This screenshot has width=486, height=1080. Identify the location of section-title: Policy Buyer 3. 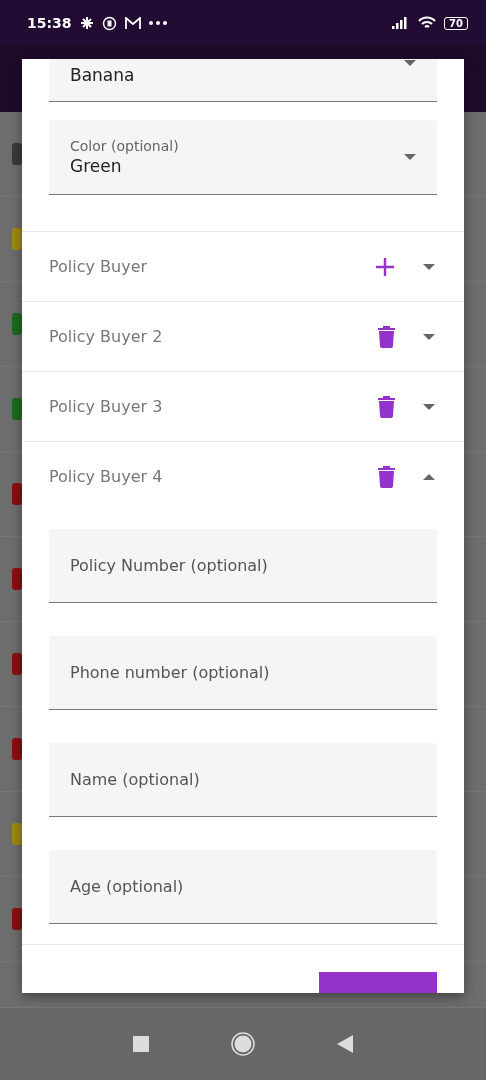
(106, 406).